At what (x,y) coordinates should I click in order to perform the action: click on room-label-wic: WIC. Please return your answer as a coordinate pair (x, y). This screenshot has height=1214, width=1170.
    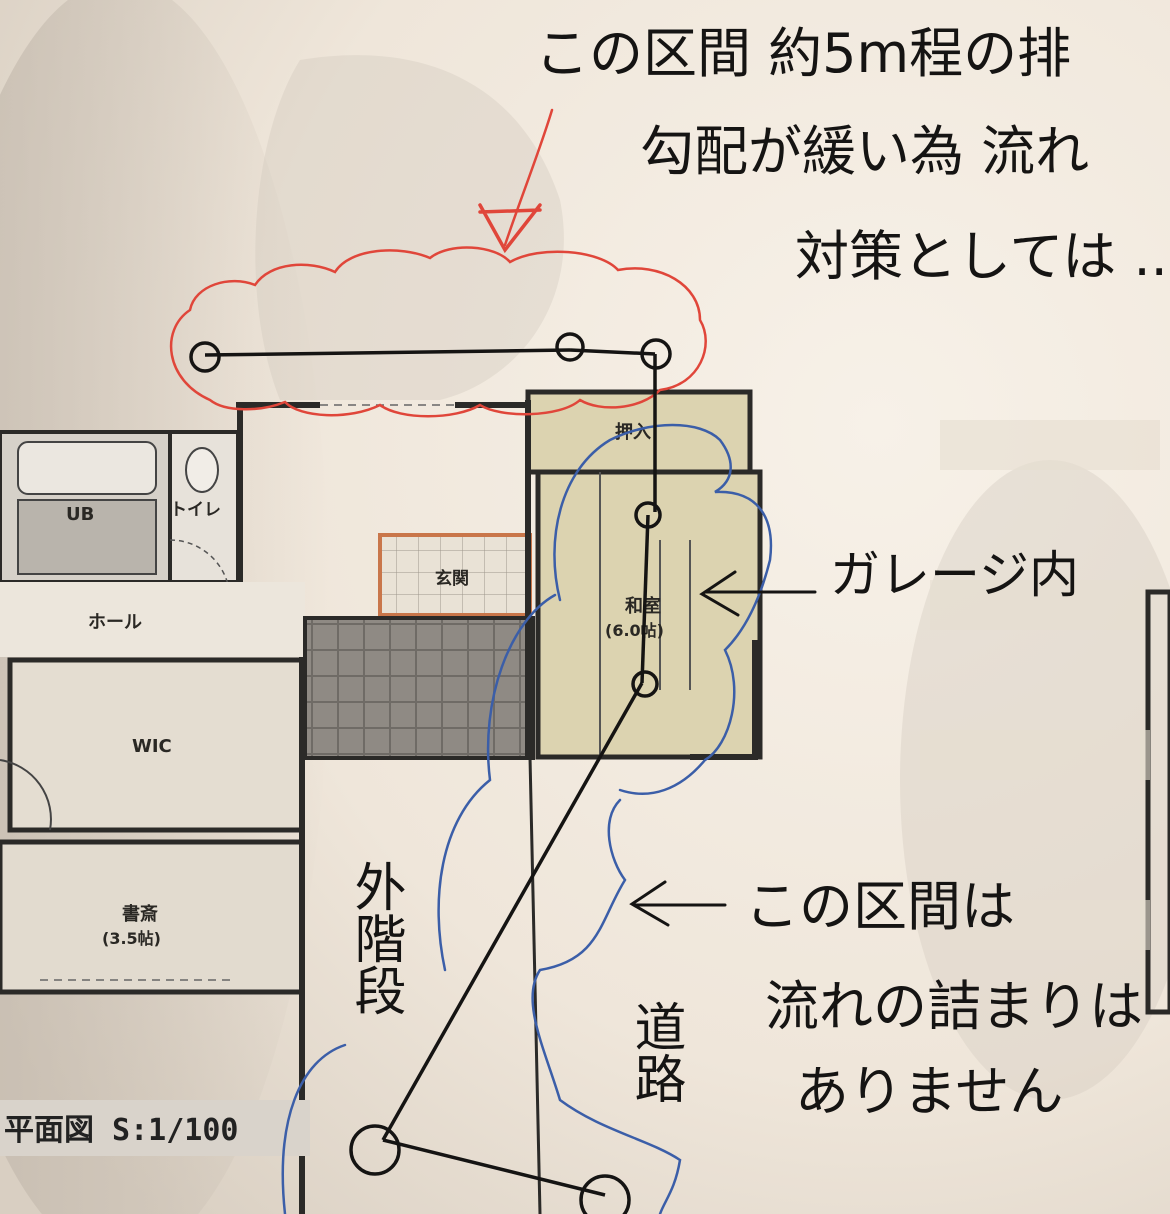
    Looking at the image, I should click on (152, 746).